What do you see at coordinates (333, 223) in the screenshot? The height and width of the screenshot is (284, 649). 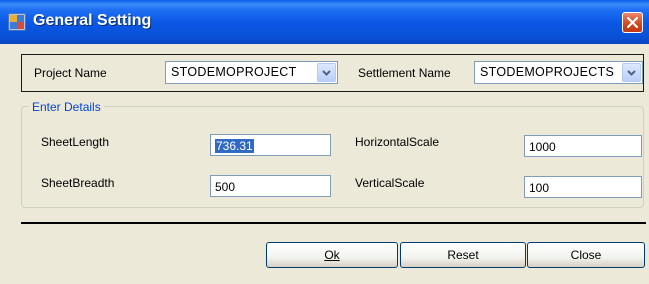 I see `separator-line` at bounding box center [333, 223].